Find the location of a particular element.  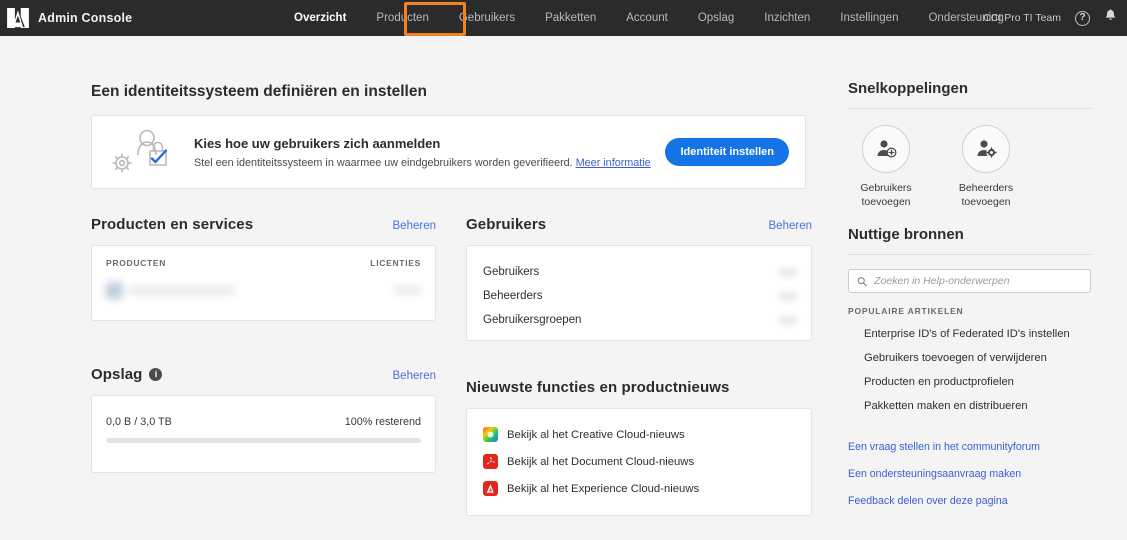

adobe-logo-icon is located at coordinates (18, 18).